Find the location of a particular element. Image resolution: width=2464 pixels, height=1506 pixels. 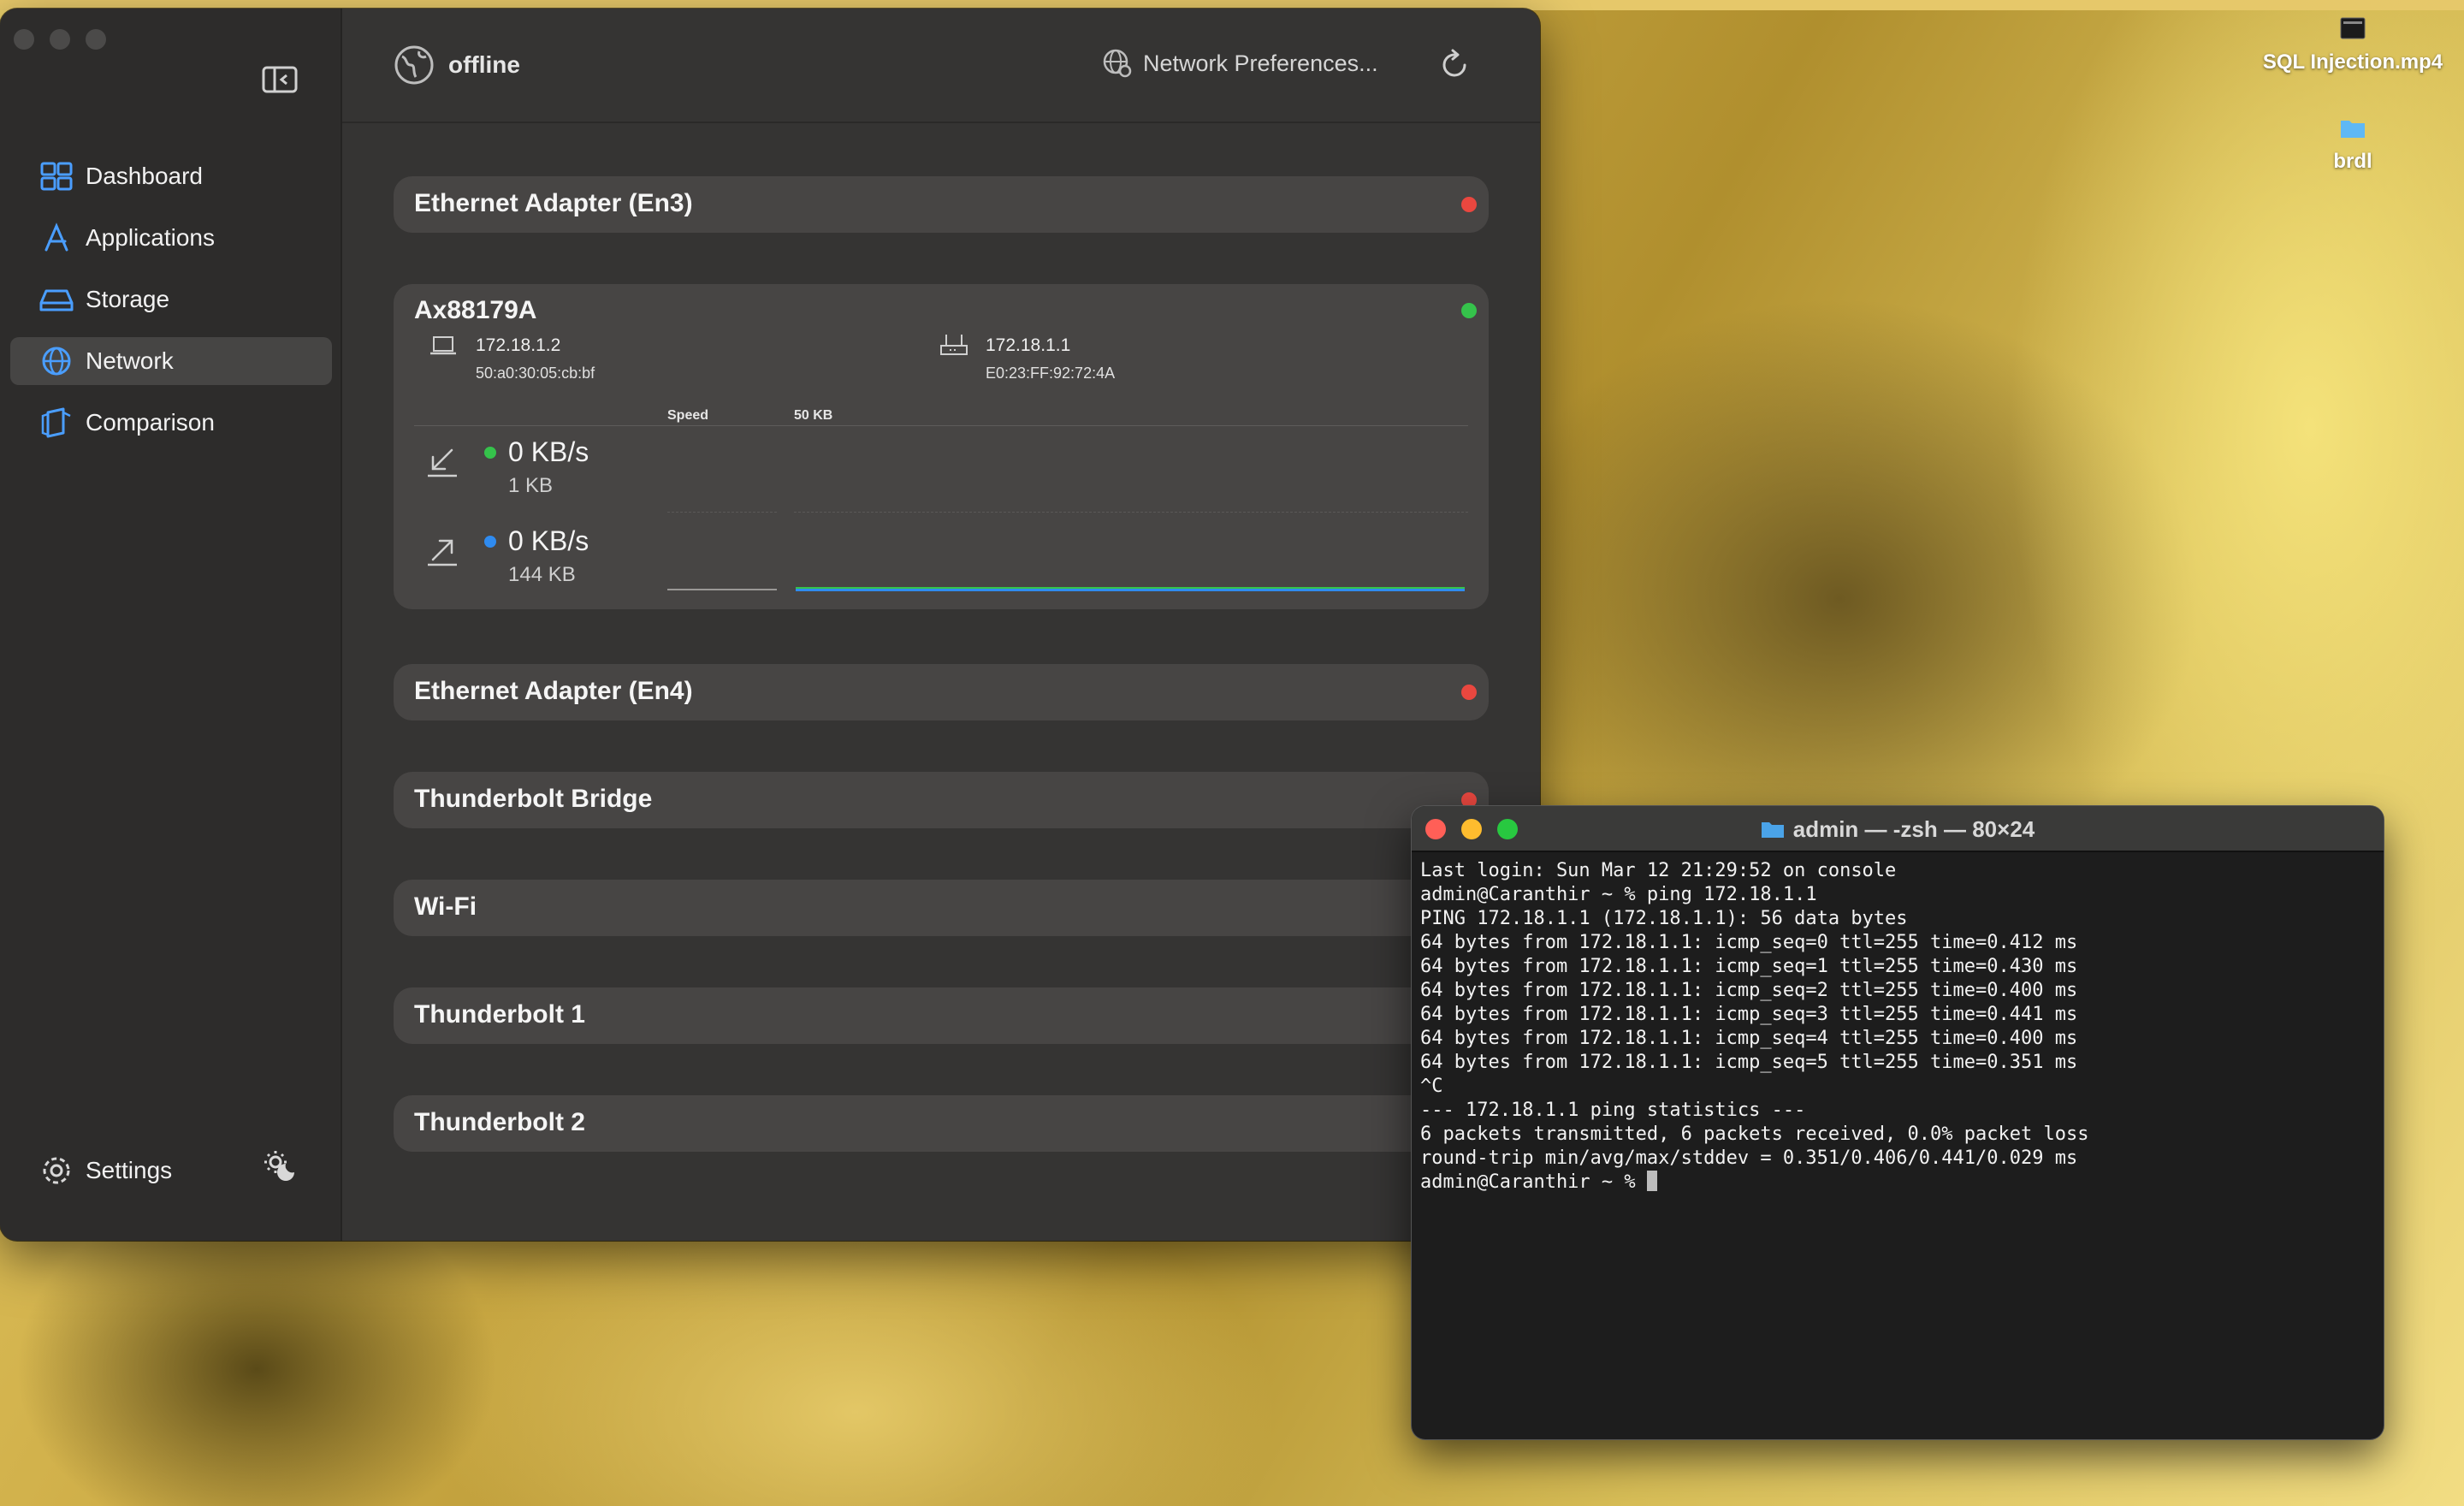

sidebar-item-dashboard: Dashboard is located at coordinates (171, 176).